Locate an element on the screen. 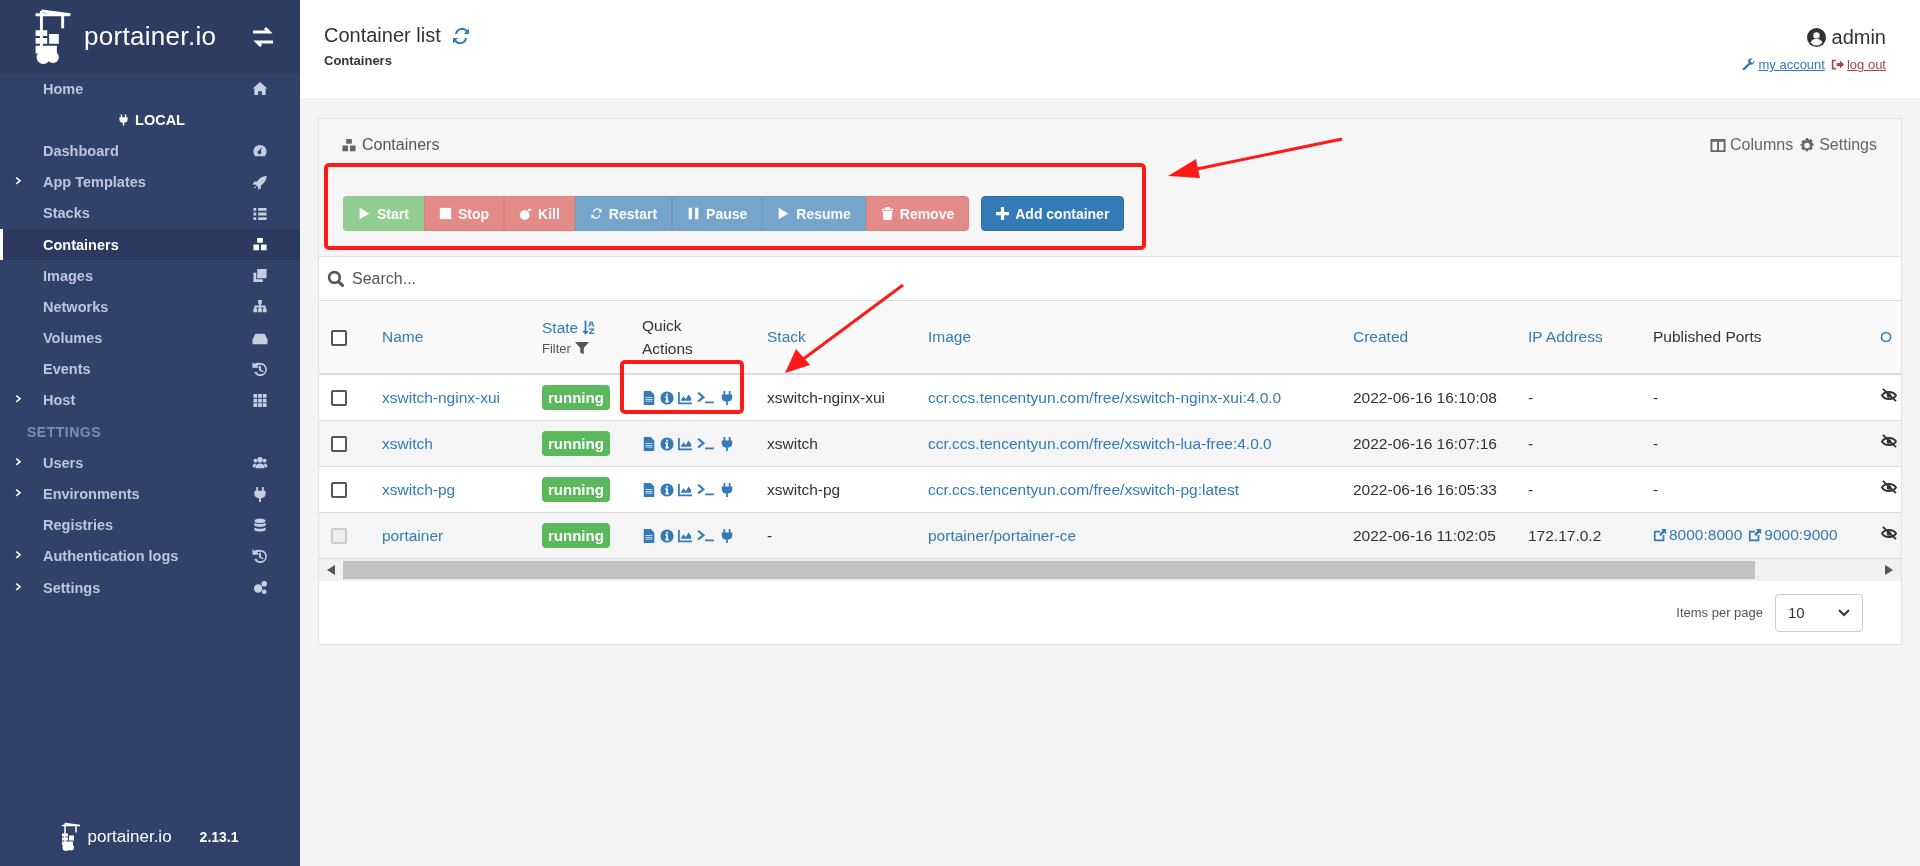  filter-toggle: Filter is located at coordinates (588, 348).